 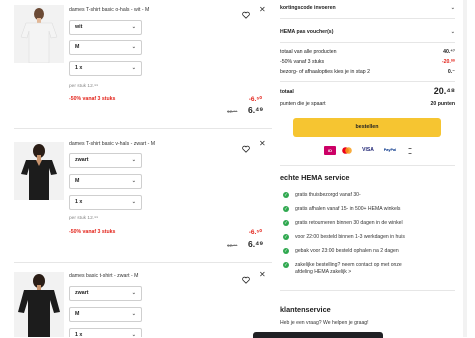 What do you see at coordinates (367, 93) in the screenshot?
I see `summary-total: totaal 20.⁴⁸` at bounding box center [367, 93].